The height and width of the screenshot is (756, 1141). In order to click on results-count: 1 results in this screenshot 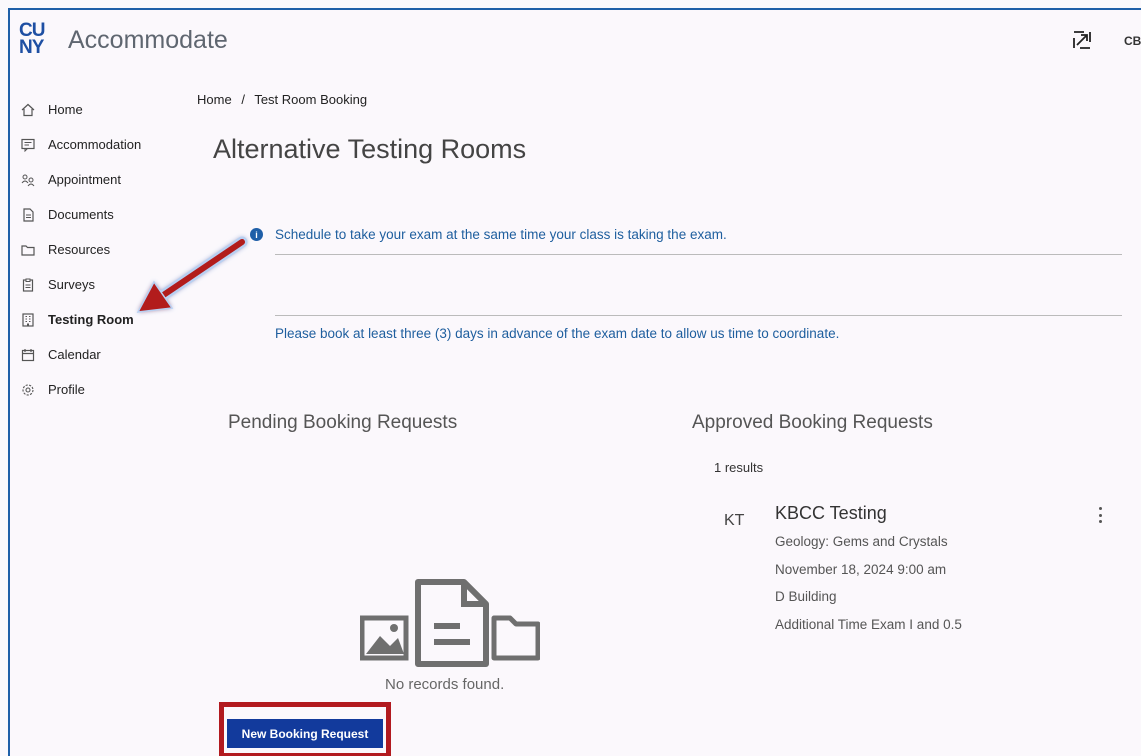, I will do `click(739, 467)`.